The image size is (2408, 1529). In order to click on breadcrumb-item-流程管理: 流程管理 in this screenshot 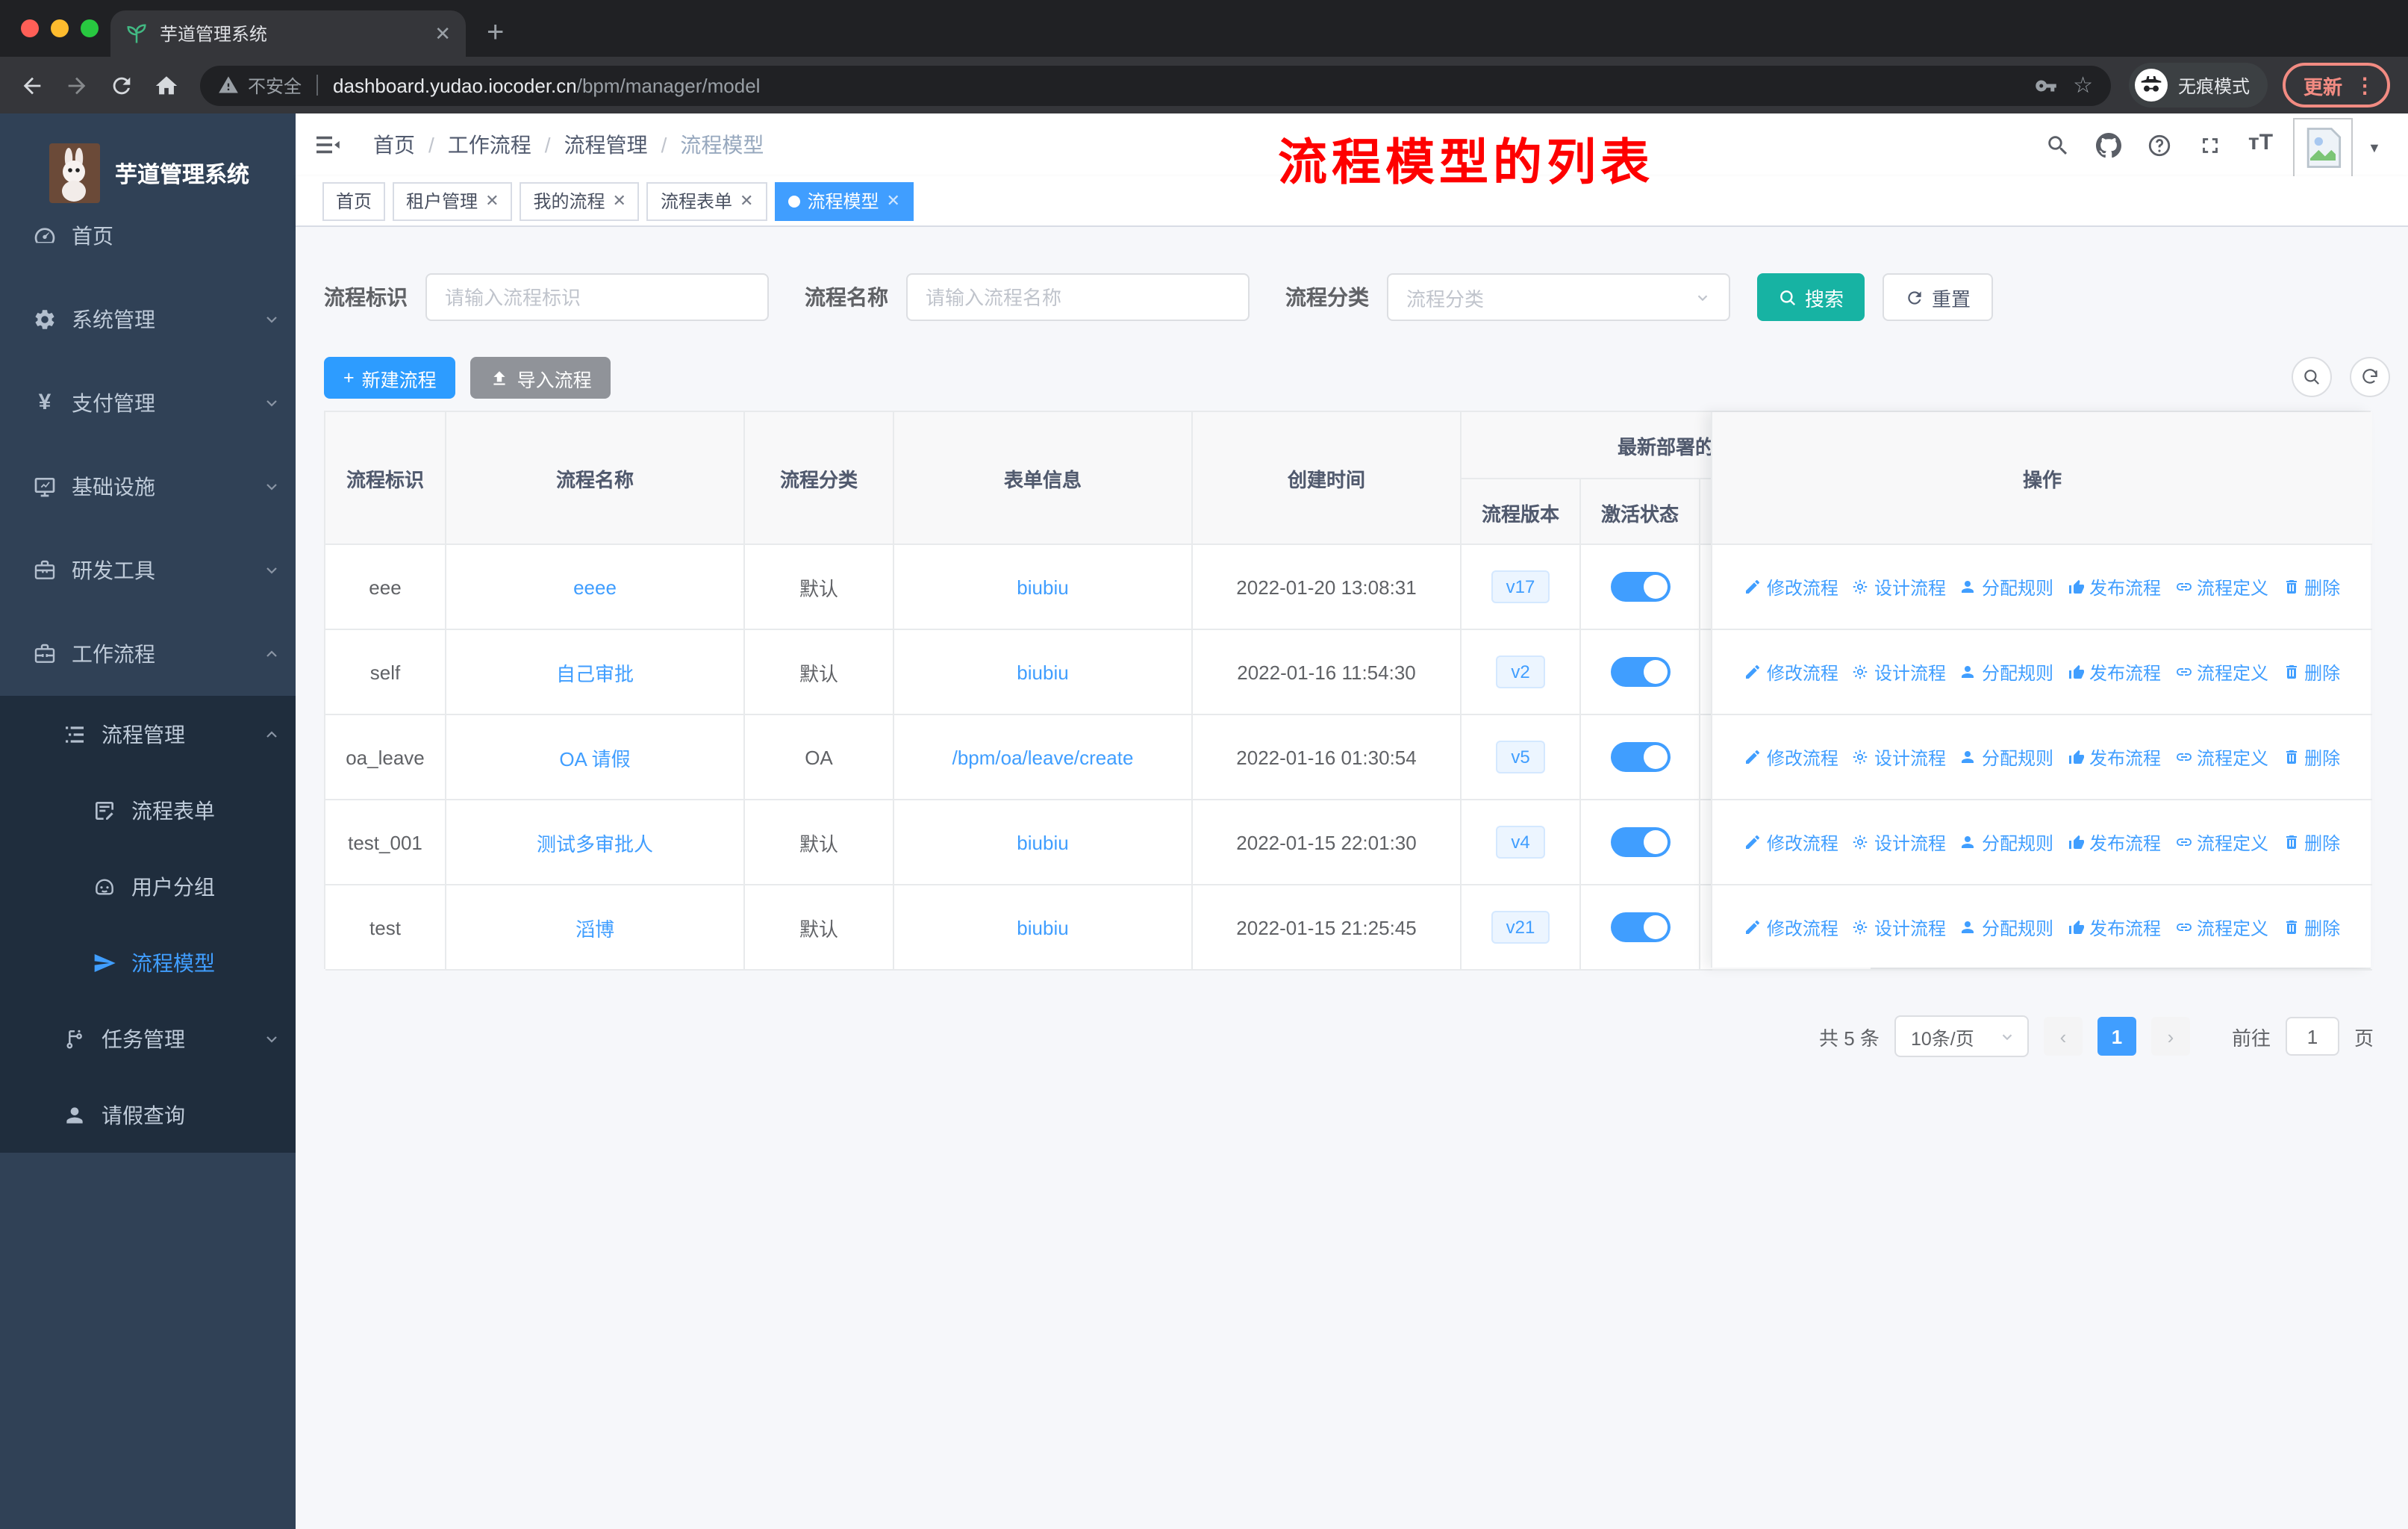, I will do `click(606, 145)`.